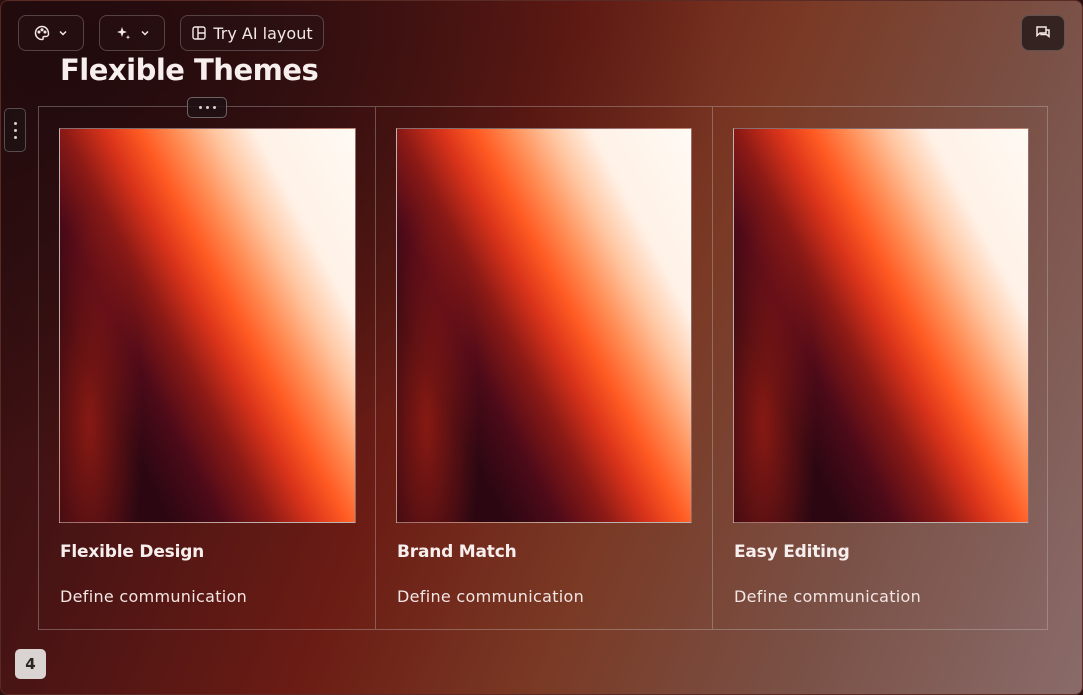 The width and height of the screenshot is (1083, 695). I want to click on ai-tools-dropdown-button, so click(132, 33).